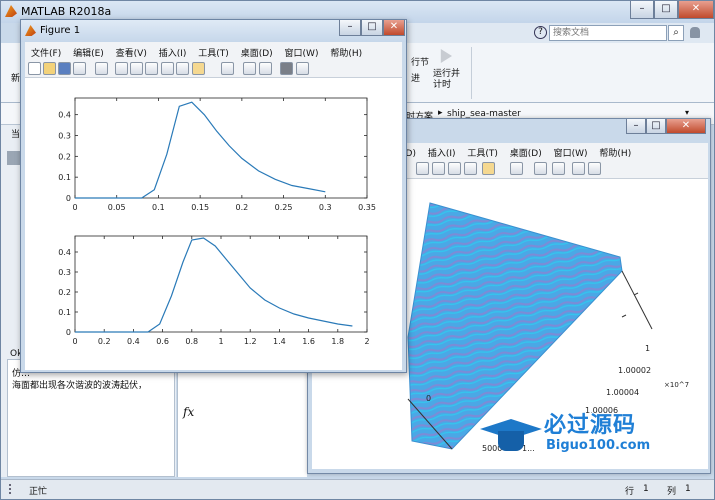 The height and width of the screenshot is (500, 715). Describe the element at coordinates (68, 198) in the screenshot. I see `y-tick-label: 0` at that location.